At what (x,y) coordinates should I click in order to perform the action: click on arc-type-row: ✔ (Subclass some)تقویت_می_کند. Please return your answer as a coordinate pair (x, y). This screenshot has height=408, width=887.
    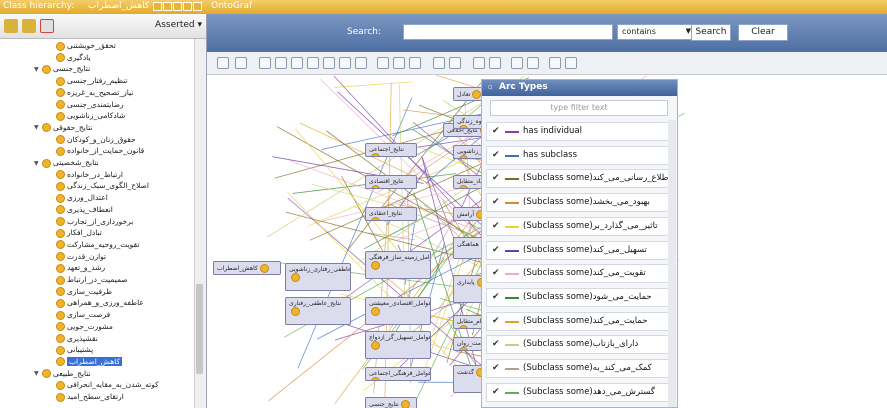
    Looking at the image, I should click on (579, 274).